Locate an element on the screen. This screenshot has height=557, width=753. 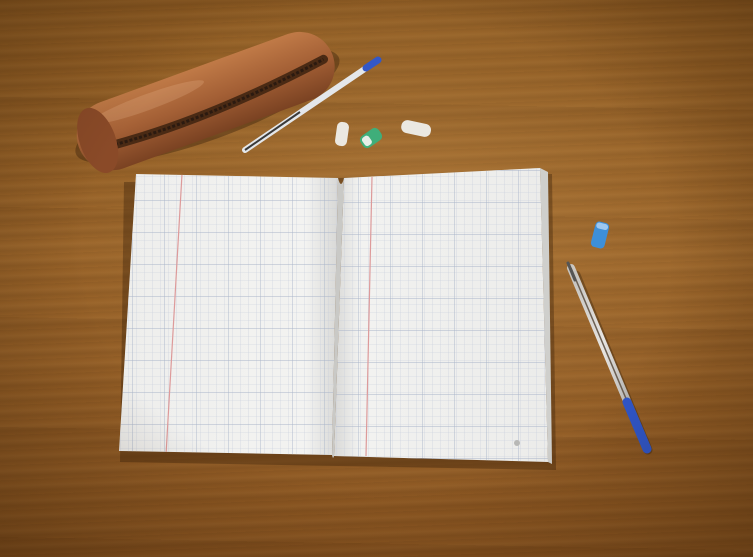
paper-spot is located at coordinates (517, 443).